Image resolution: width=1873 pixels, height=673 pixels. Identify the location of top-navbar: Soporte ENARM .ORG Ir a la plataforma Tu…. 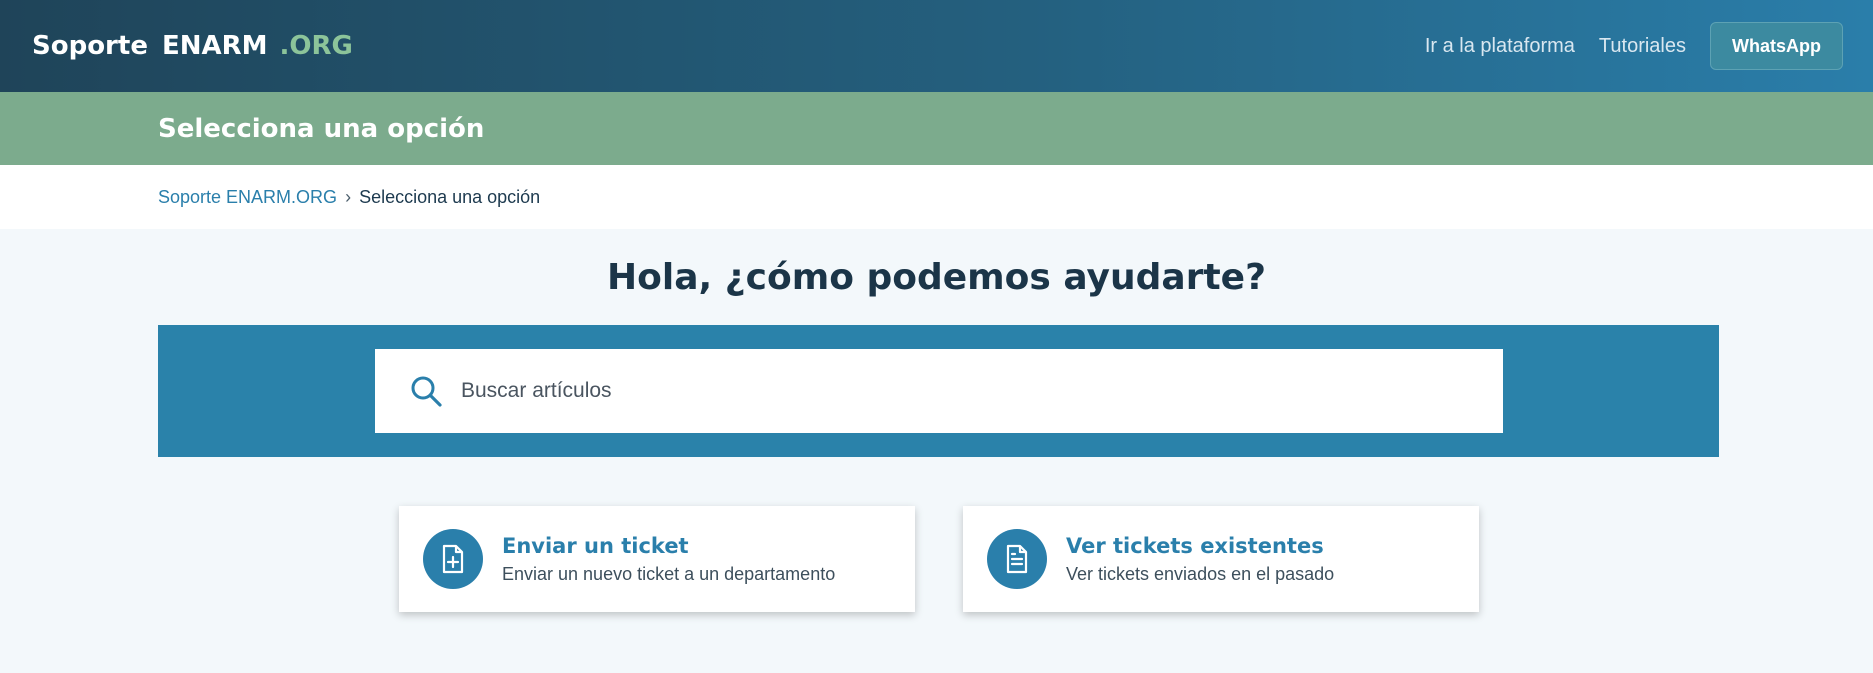
(936, 46).